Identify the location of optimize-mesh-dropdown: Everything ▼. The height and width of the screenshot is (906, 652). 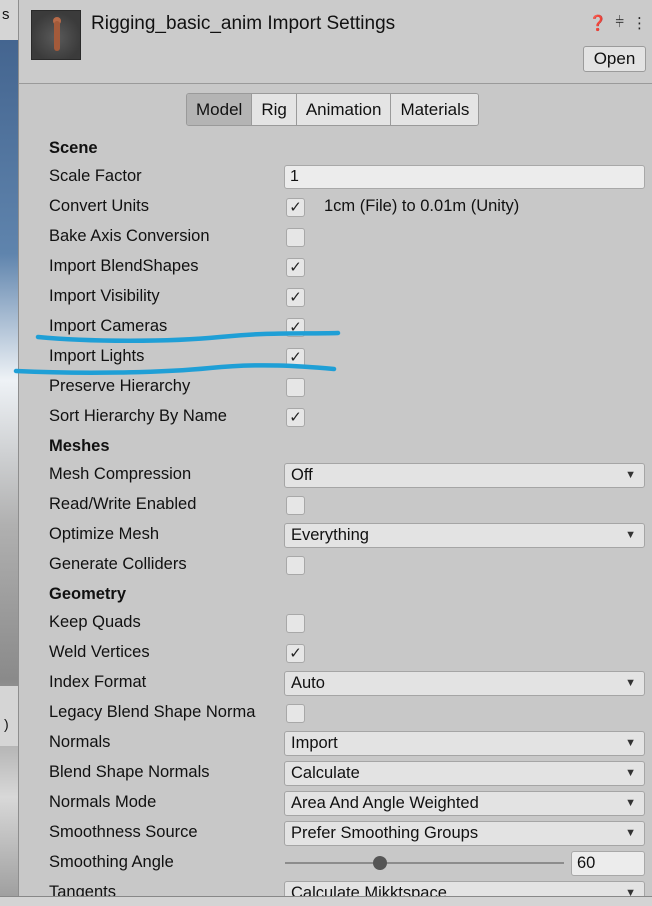
(464, 535).